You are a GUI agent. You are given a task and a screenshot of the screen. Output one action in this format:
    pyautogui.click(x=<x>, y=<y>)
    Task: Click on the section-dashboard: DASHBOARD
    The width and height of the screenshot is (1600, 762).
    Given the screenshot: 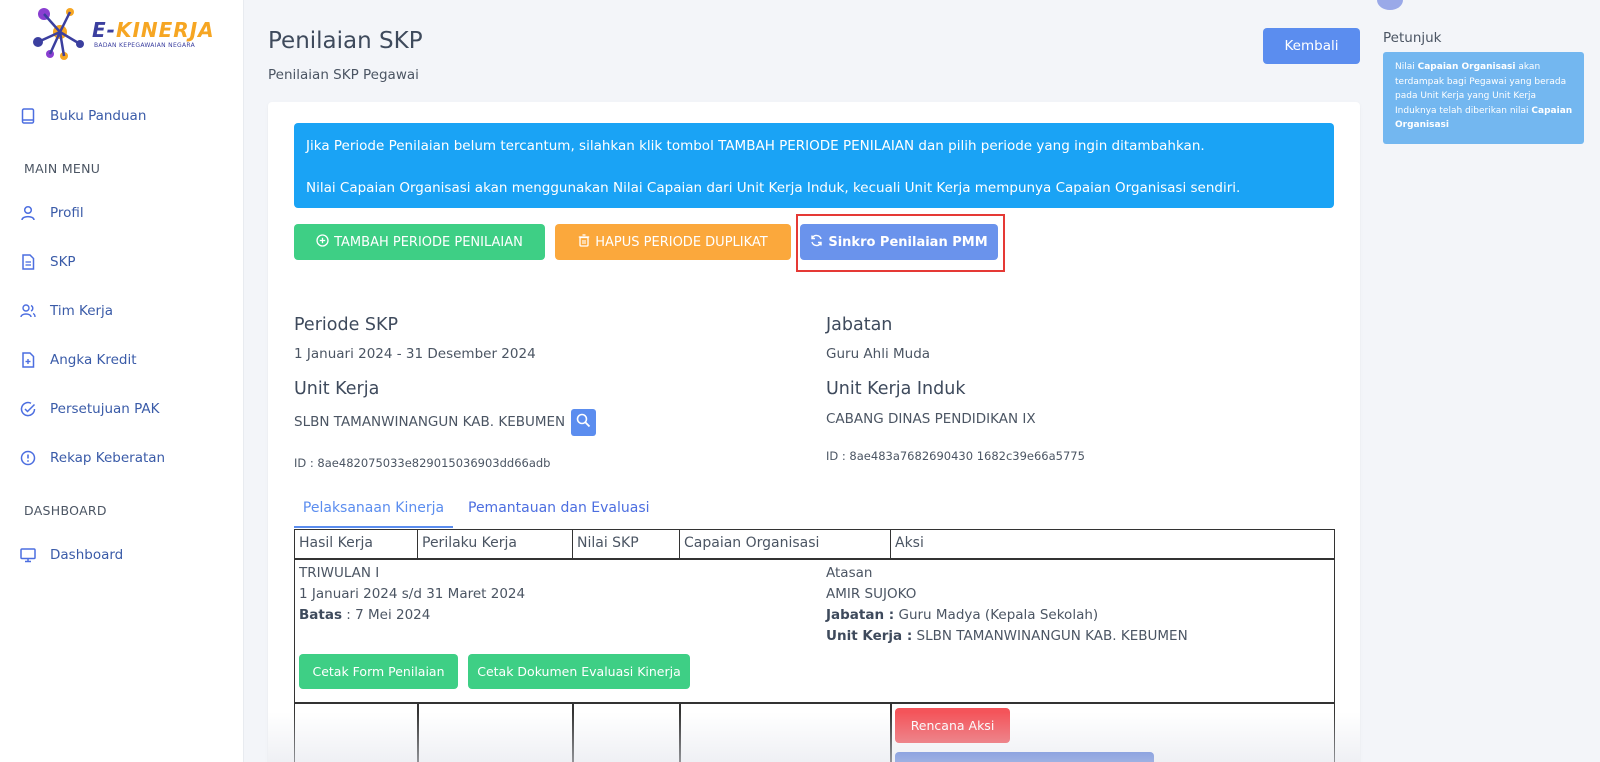 What is the action you would take?
    pyautogui.click(x=65, y=510)
    